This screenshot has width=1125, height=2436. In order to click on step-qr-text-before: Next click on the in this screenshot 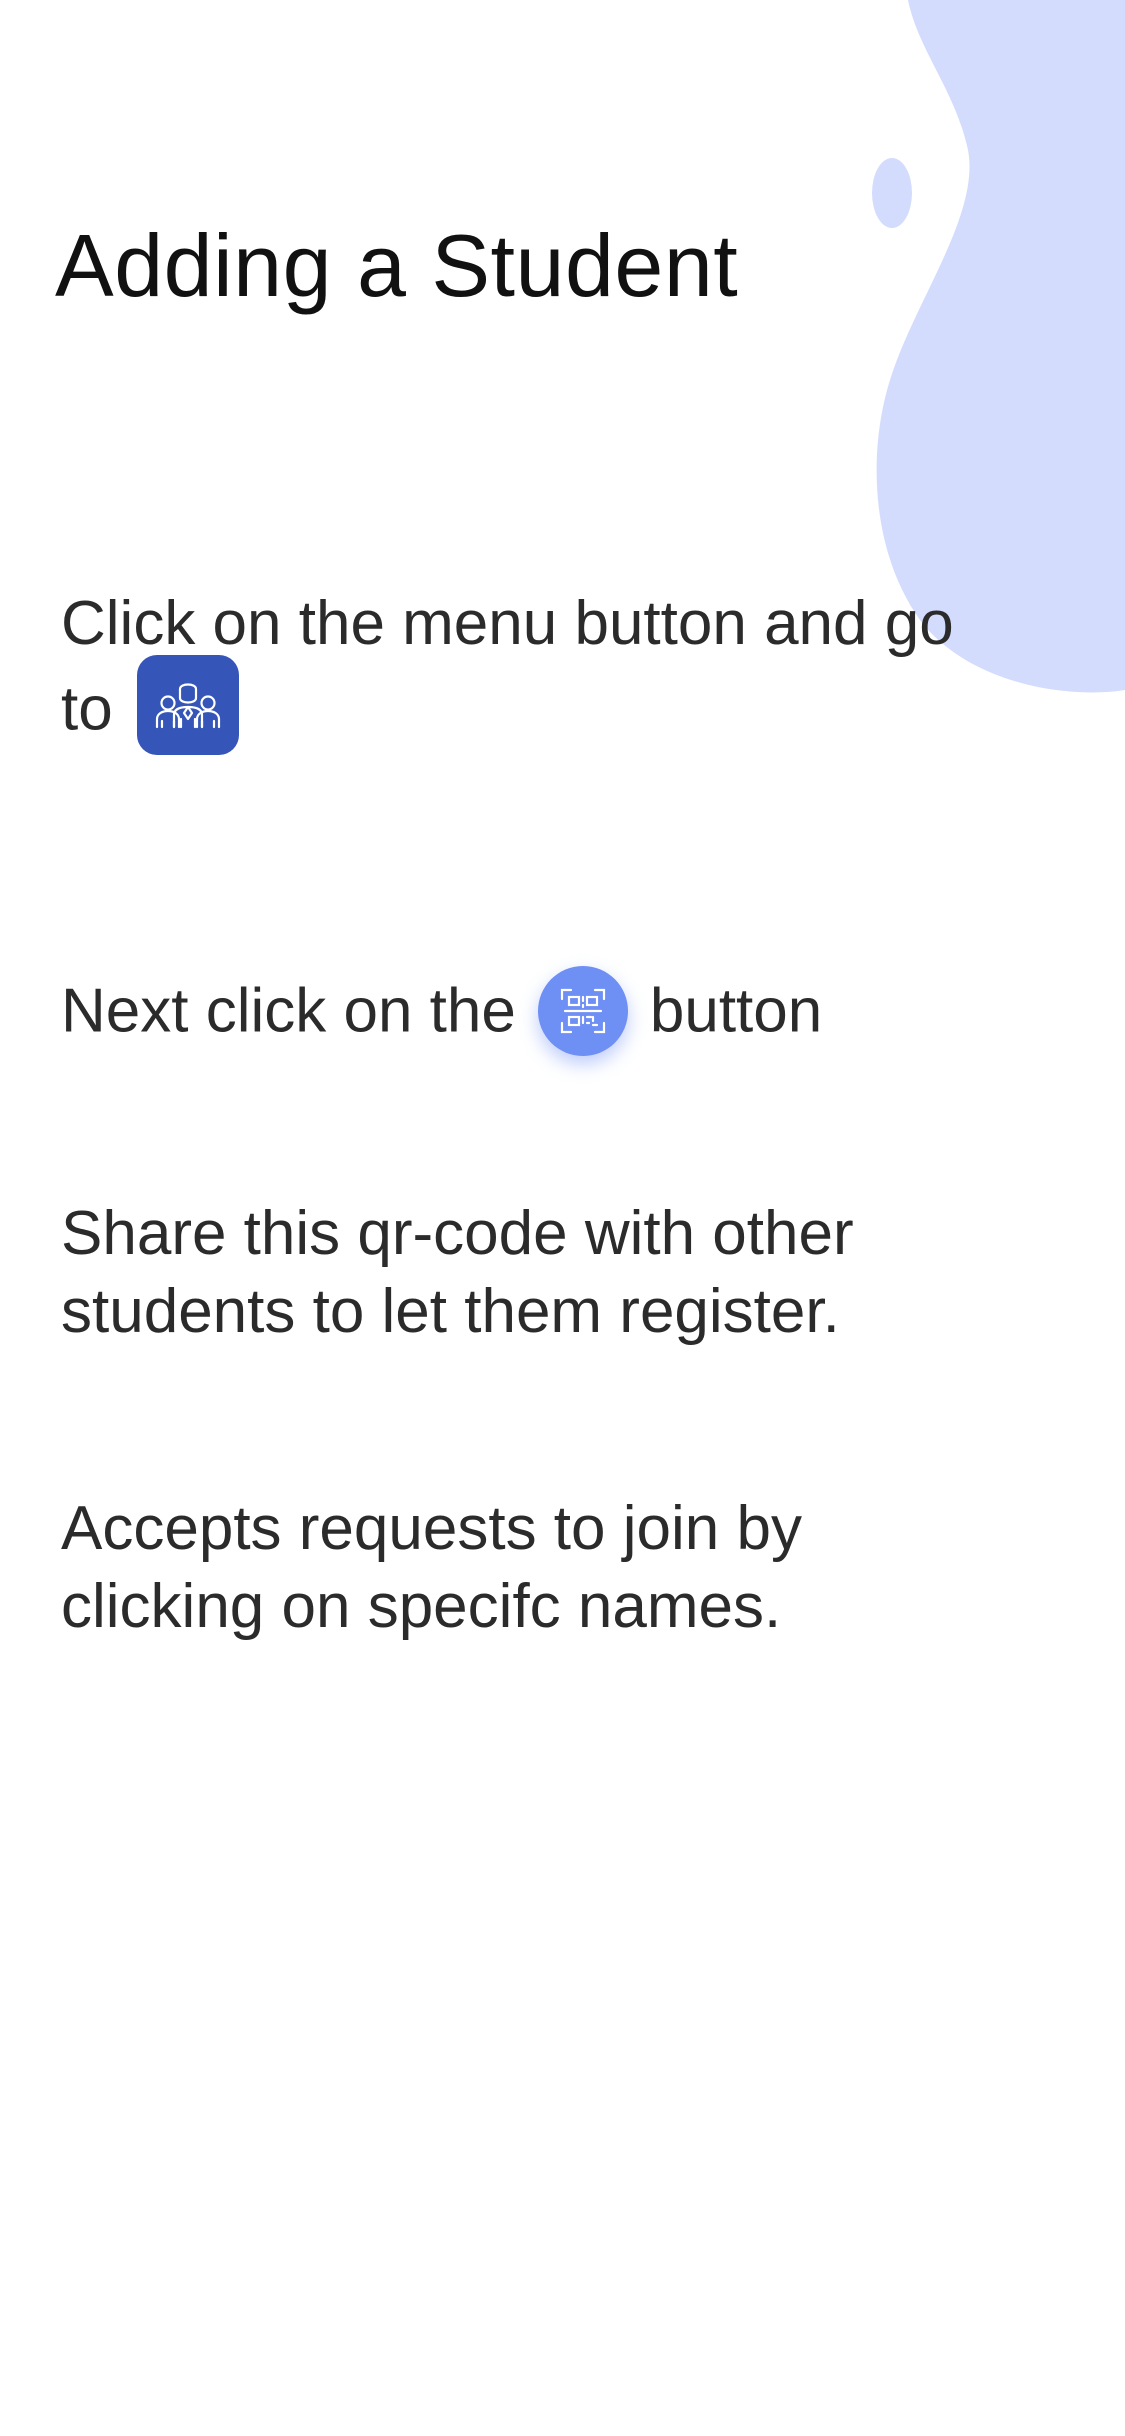, I will do `click(288, 1011)`.